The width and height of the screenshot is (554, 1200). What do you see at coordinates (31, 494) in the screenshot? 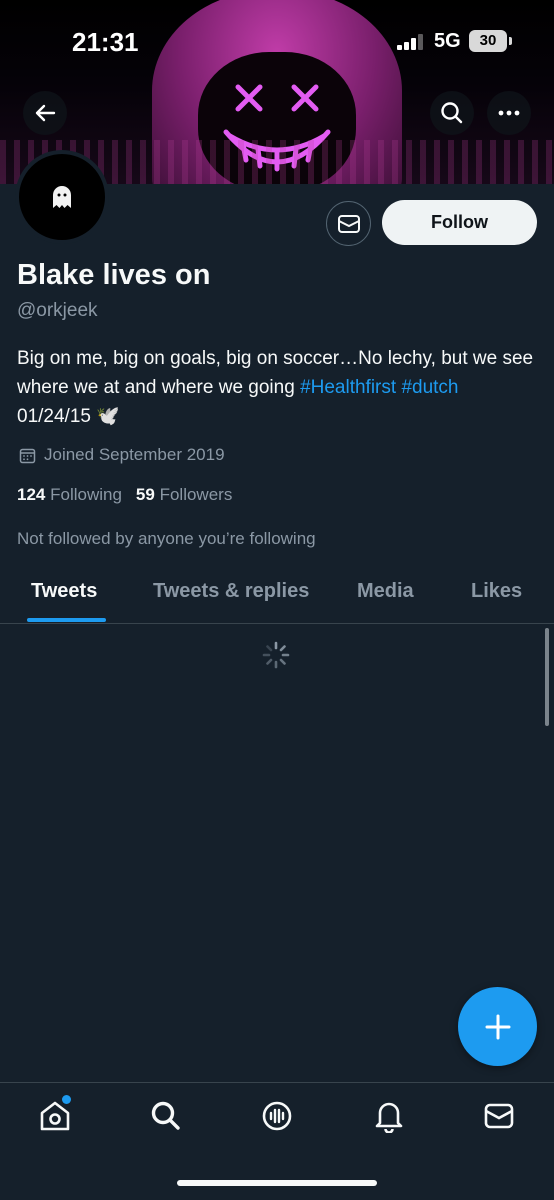
I see `following-count: 124` at bounding box center [31, 494].